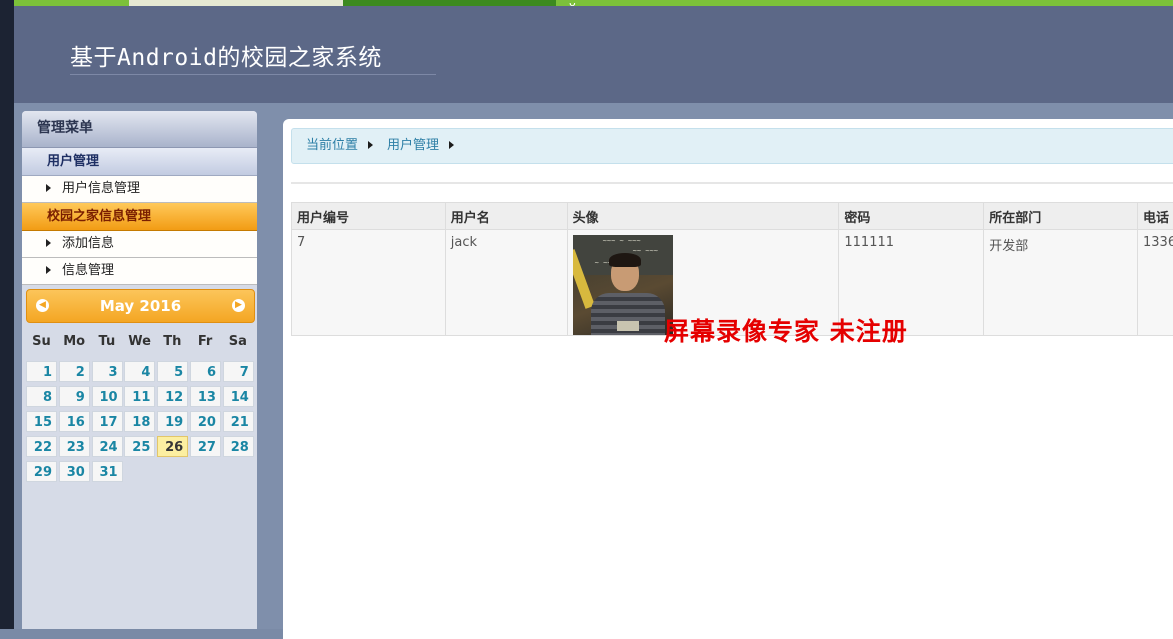  What do you see at coordinates (786, 330) in the screenshot?
I see `recorder-watermark: 屏幕录像专家 未注册` at bounding box center [786, 330].